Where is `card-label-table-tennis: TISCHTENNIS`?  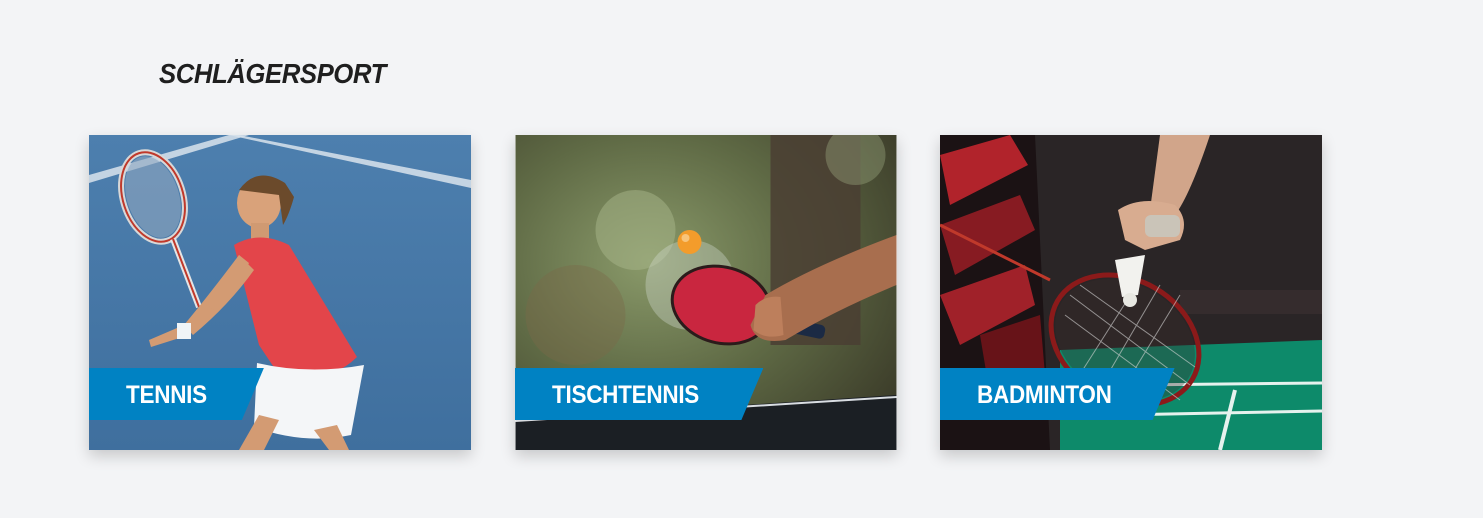 card-label-table-tennis: TISCHTENNIS is located at coordinates (639, 394).